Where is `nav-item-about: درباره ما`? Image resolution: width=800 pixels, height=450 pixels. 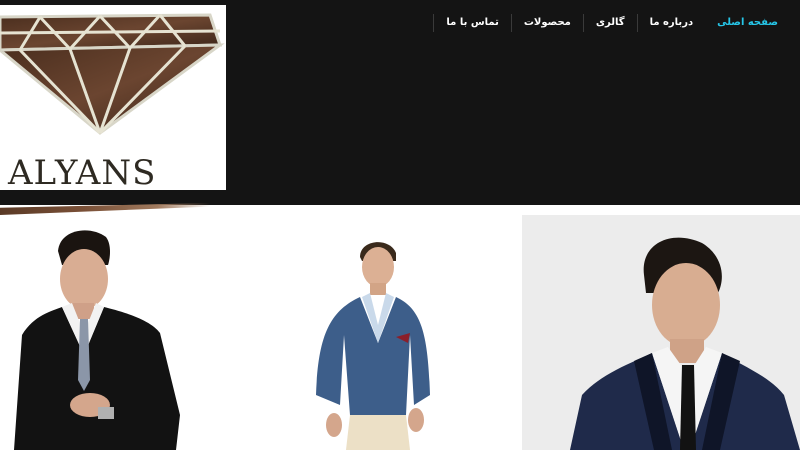 nav-item-about: درباره ما is located at coordinates (671, 23).